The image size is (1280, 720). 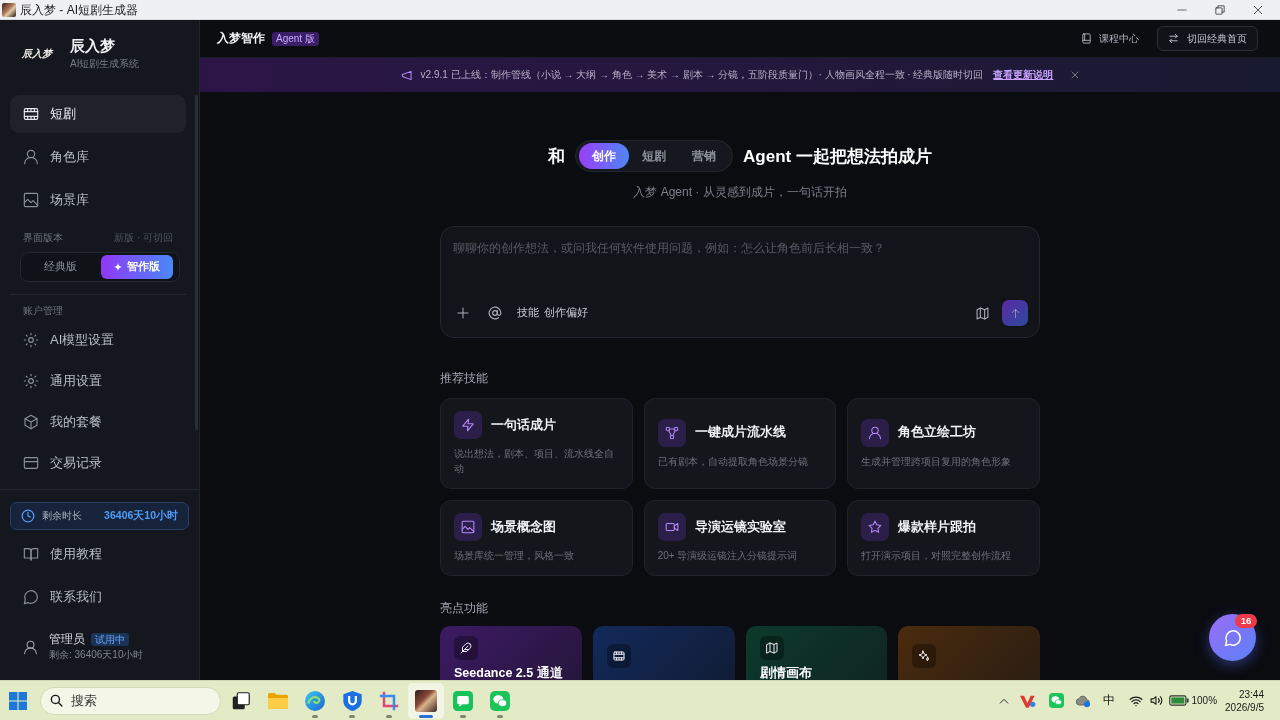 What do you see at coordinates (740, 443) in the screenshot?
I see `skill-card: 一键成片流水线 已有剧本，自动提取角色场景分镜` at bounding box center [740, 443].